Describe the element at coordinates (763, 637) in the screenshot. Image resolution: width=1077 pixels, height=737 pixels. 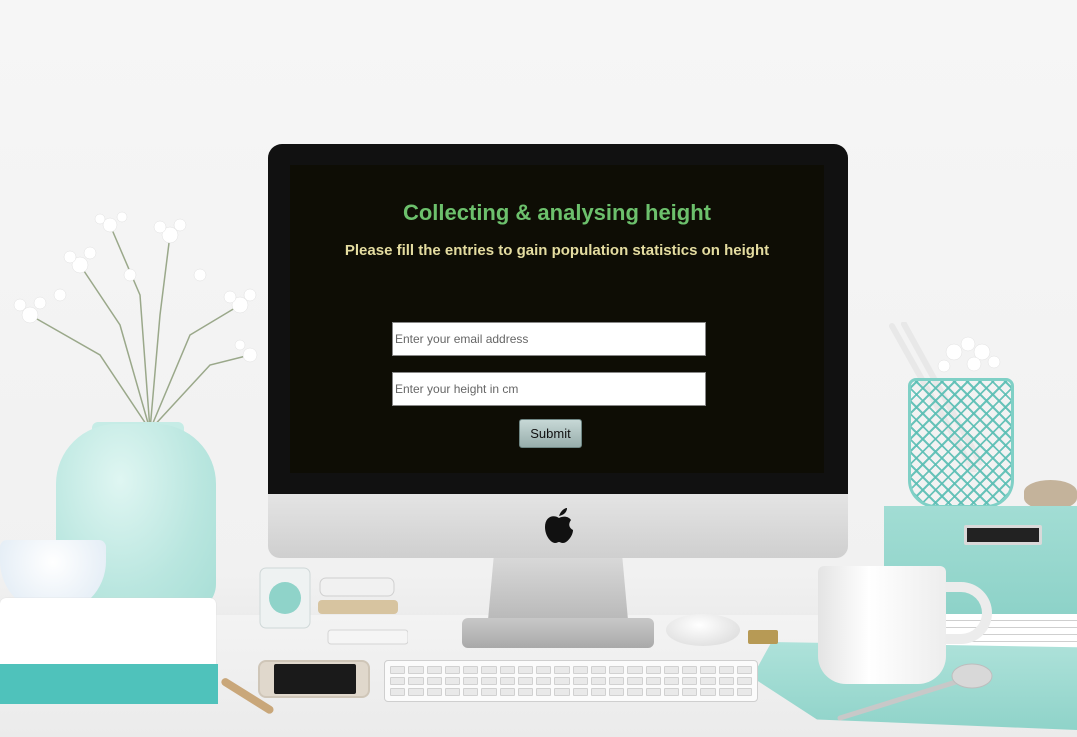
I see `binder-clip` at that location.